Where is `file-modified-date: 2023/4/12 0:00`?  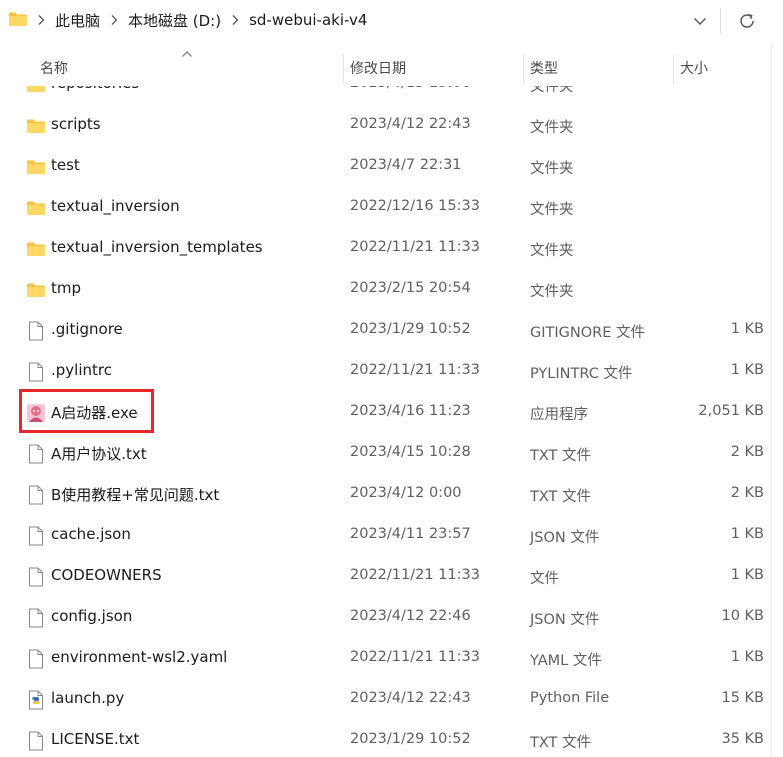 file-modified-date: 2023/4/12 0:00 is located at coordinates (406, 493).